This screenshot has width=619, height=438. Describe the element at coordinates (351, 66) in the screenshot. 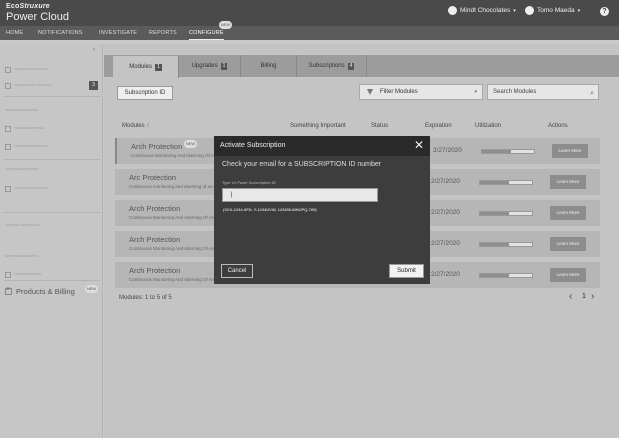

I see `tab-count: 4` at that location.